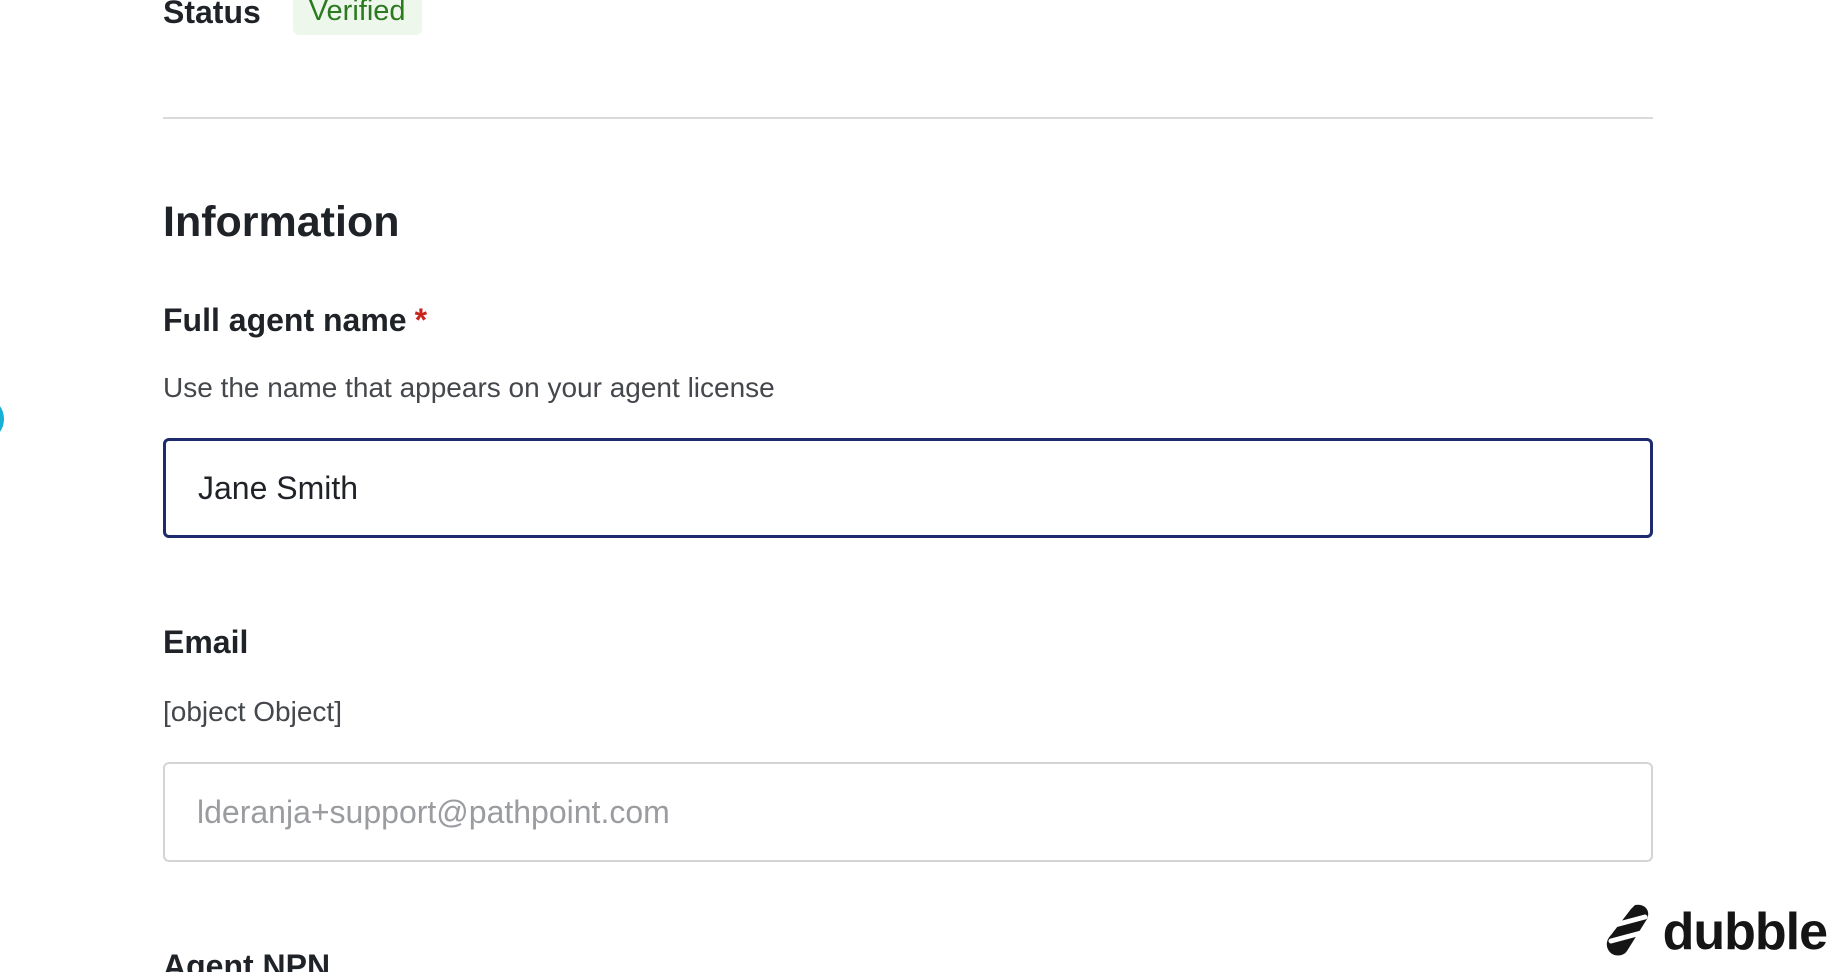 This screenshot has height=972, width=1845. I want to click on agent-npn-label: Agent NPN, so click(247, 960).